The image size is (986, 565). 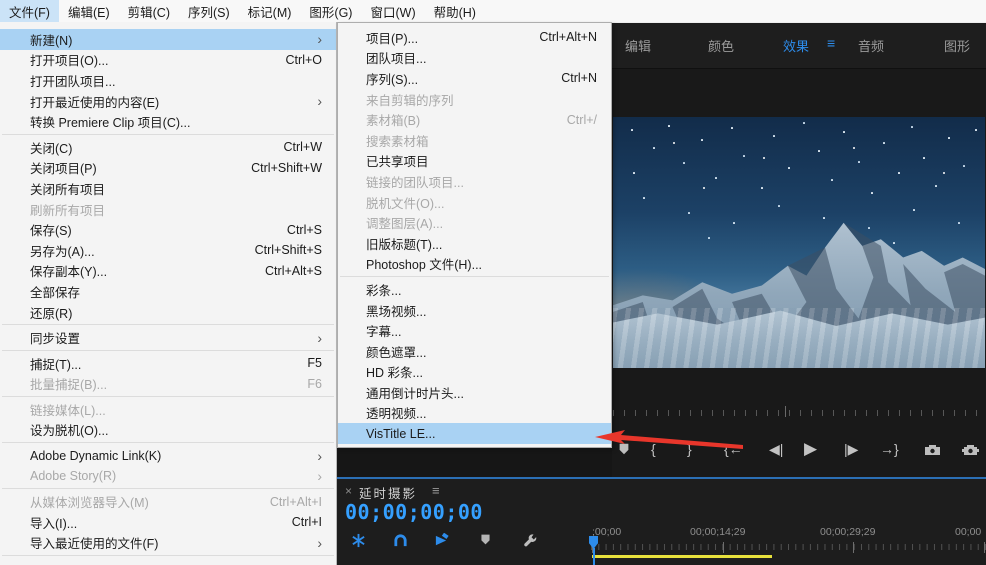 What do you see at coordinates (485, 542) in the screenshot?
I see `timeline-add-marker-button` at bounding box center [485, 542].